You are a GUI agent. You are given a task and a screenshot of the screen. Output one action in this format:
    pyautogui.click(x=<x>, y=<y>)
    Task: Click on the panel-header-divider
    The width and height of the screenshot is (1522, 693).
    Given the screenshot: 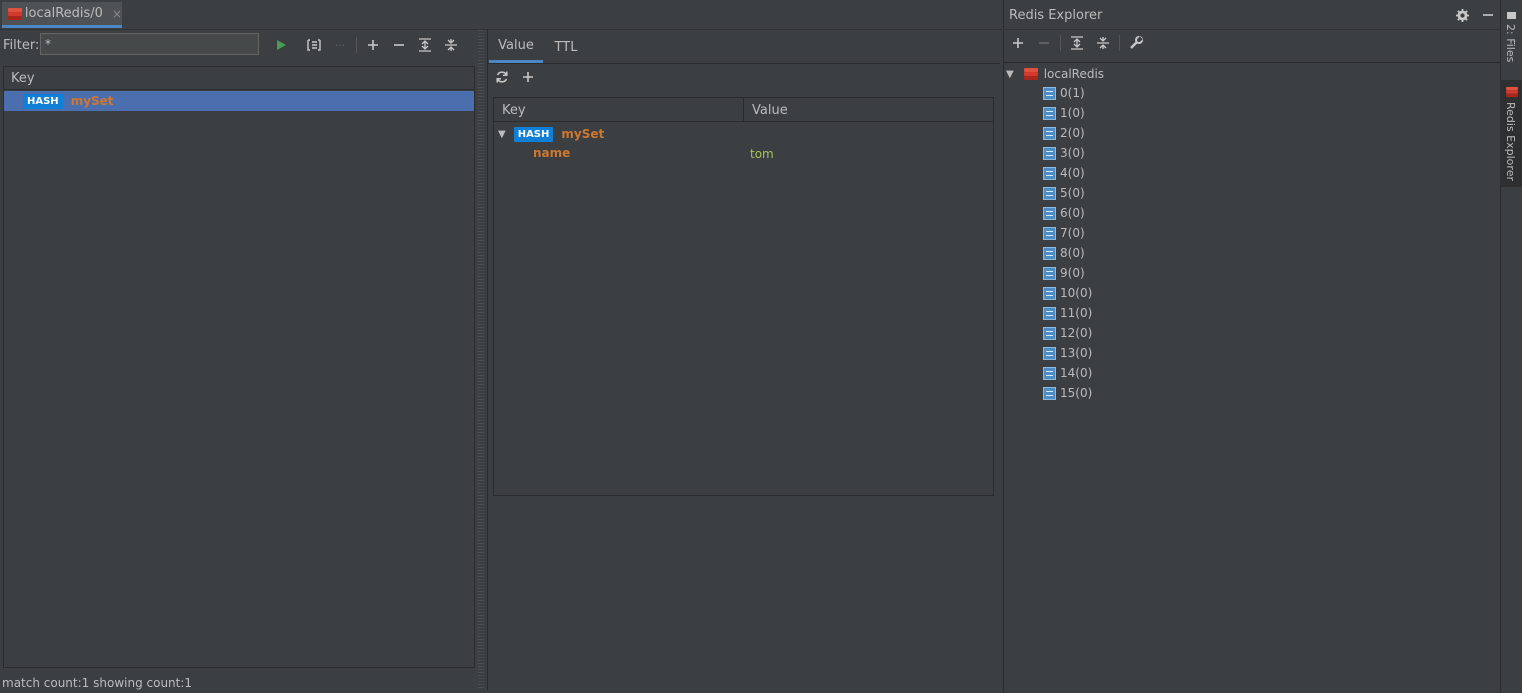 What is the action you would take?
    pyautogui.click(x=1251, y=29)
    